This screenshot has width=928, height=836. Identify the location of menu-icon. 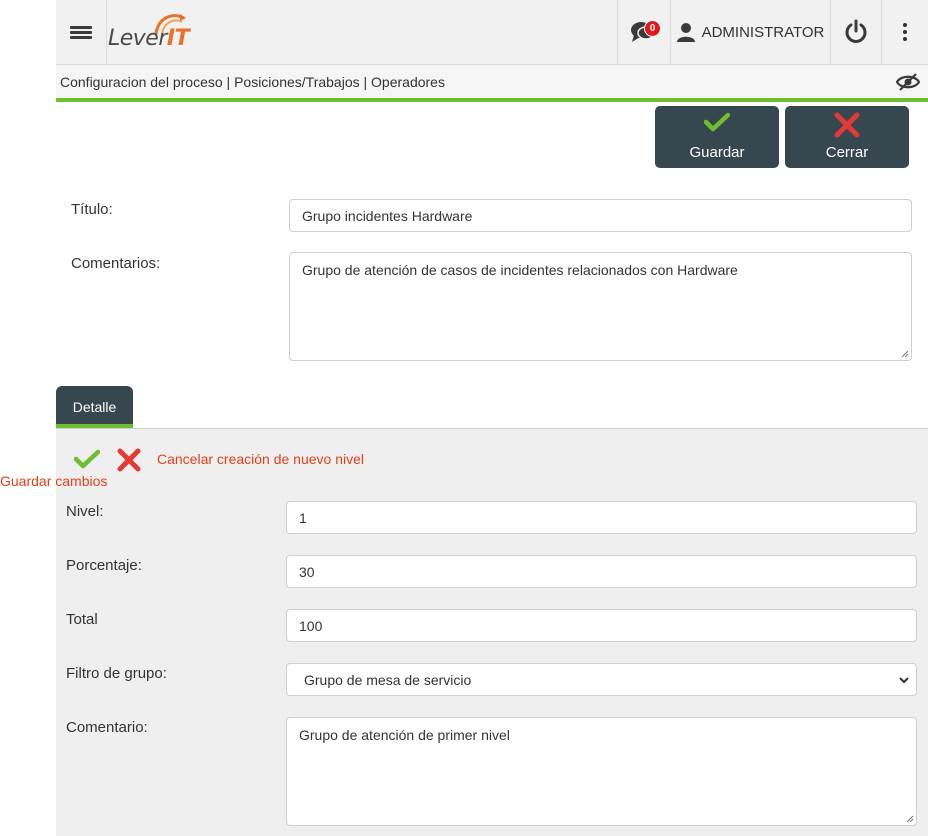
(81, 32).